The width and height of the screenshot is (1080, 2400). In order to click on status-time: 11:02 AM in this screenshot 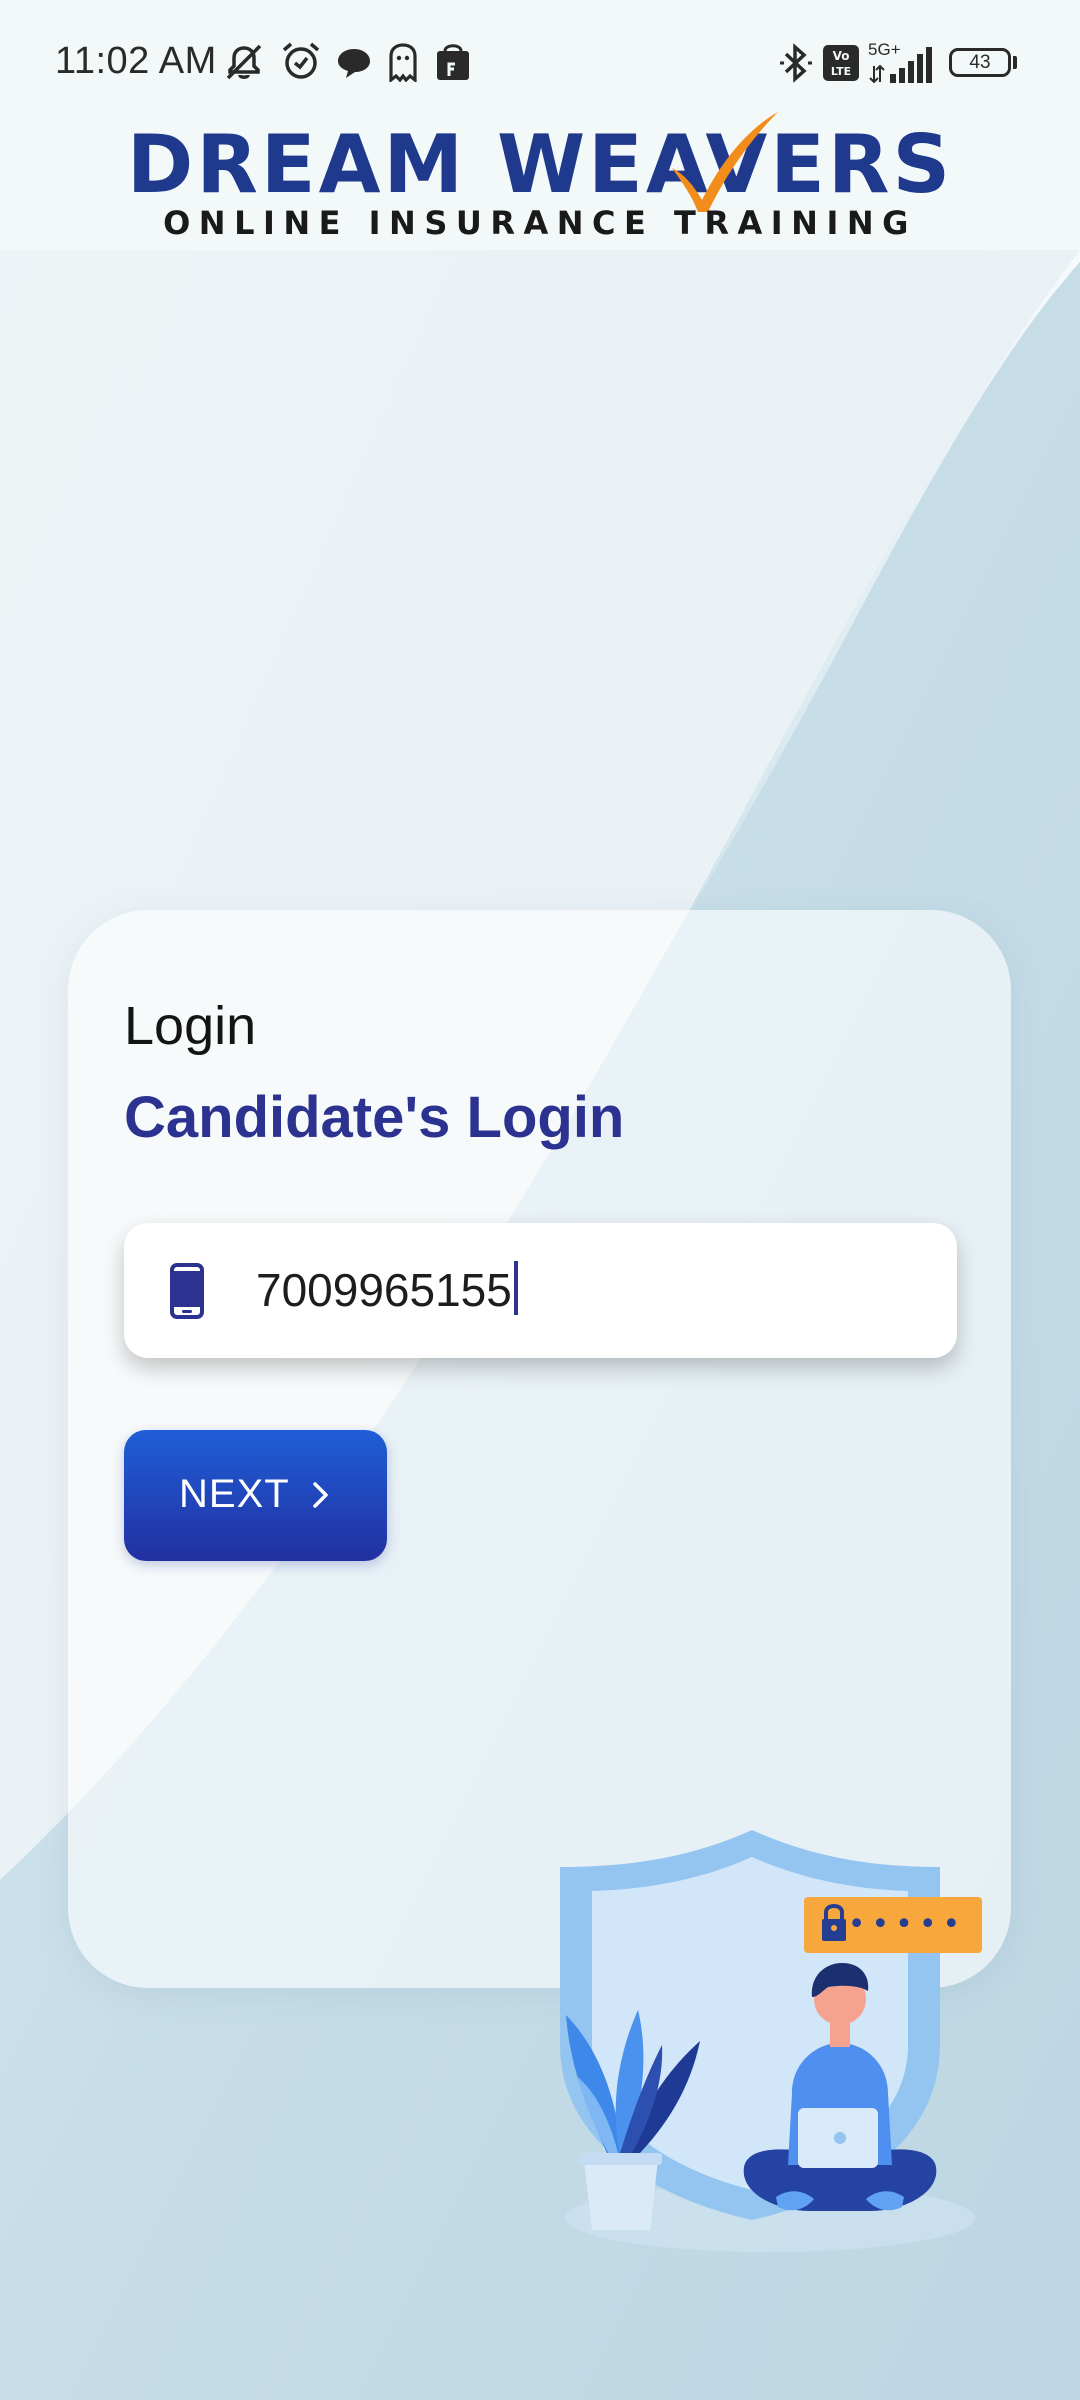, I will do `click(136, 61)`.